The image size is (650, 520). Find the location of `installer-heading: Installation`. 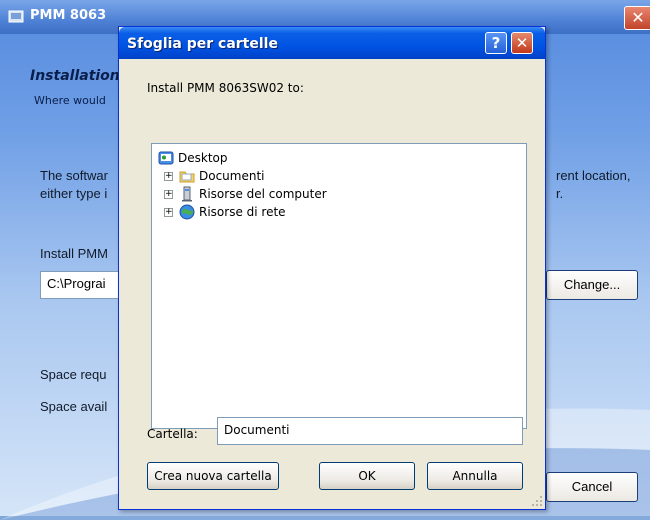

installer-heading: Installation is located at coordinates (75, 76).